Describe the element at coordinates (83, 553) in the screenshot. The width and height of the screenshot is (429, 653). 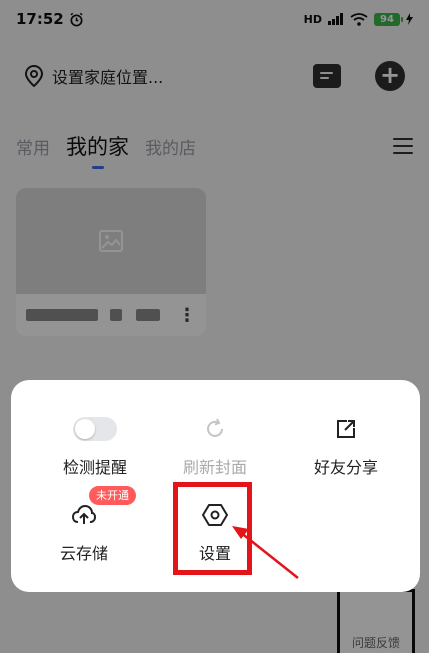
I see `cloud-storage-label: 云存储` at that location.